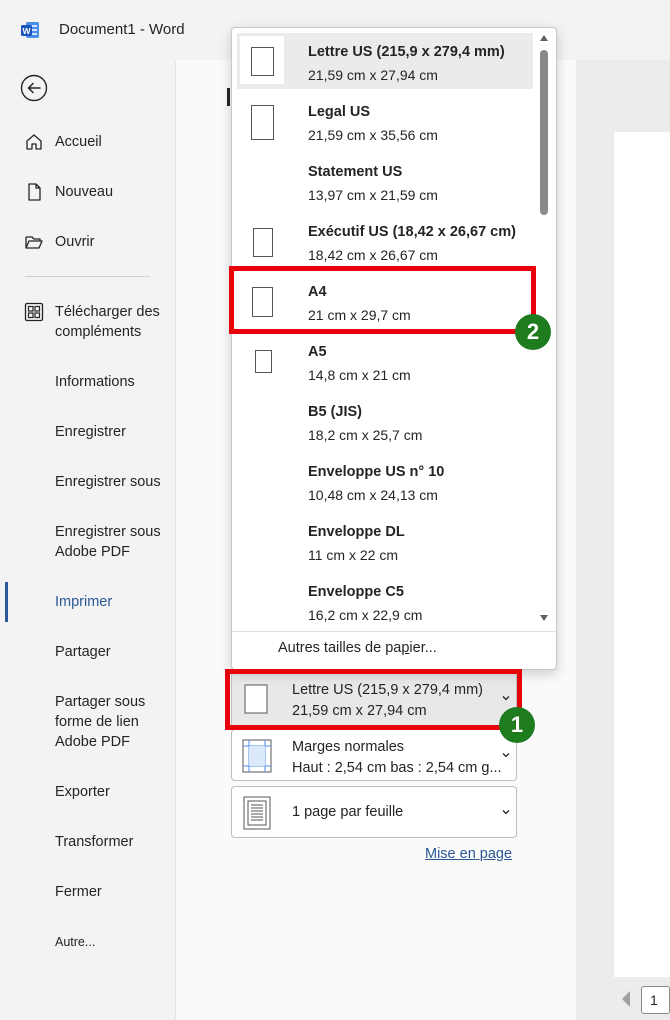 The image size is (670, 1020). I want to click on paper-option-b5-jis: B5 (JIS) 18,2 cm x 25,7 cm, so click(385, 421).